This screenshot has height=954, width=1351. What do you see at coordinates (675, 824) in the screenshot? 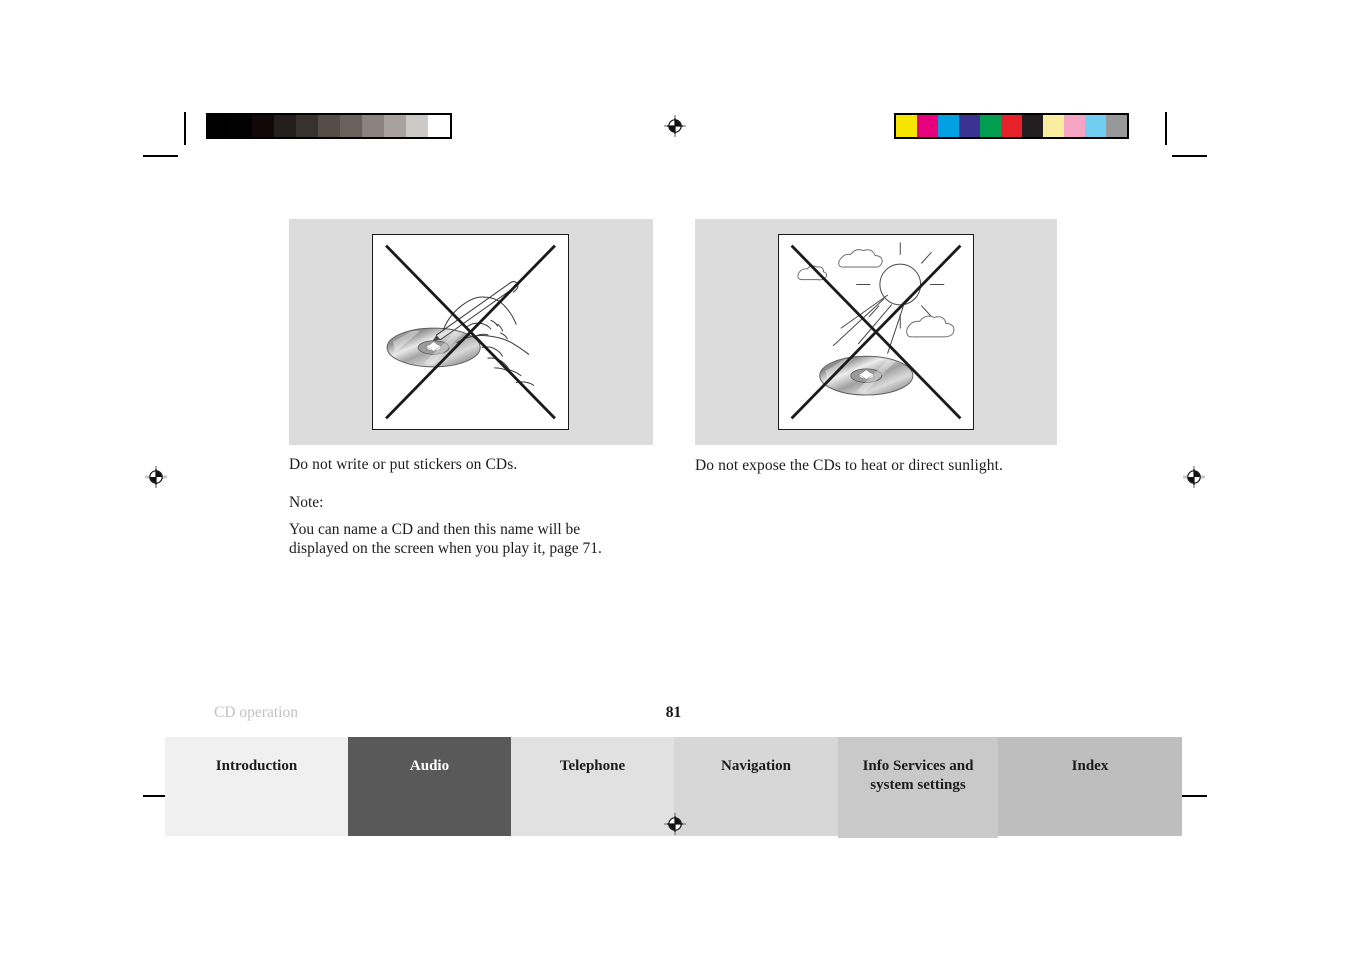
I see `registration-mark-bottom` at bounding box center [675, 824].